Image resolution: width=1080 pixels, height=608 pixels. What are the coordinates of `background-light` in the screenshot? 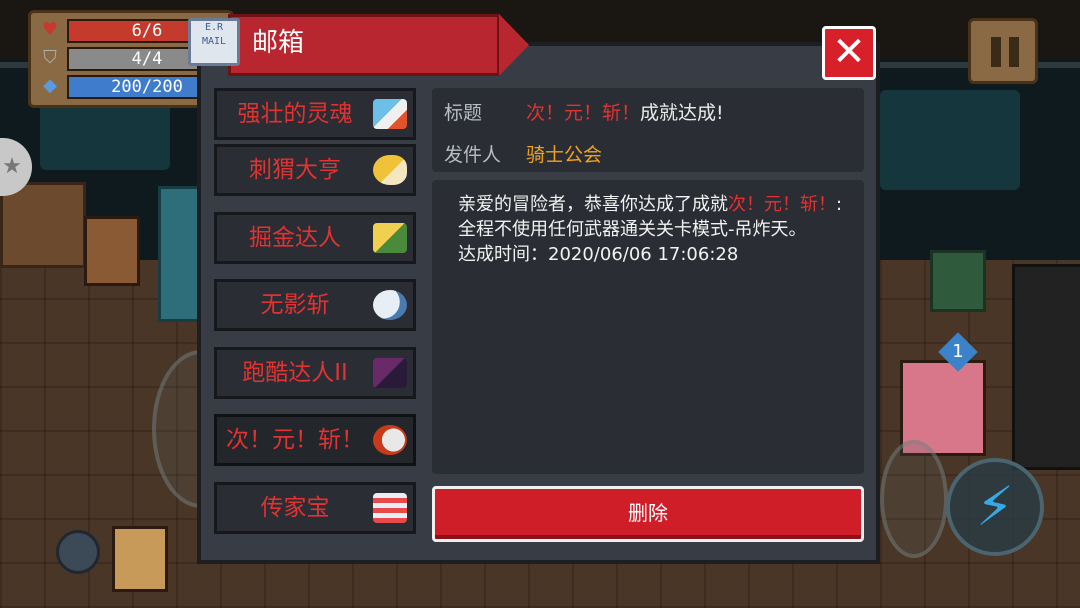 It's located at (950, 140).